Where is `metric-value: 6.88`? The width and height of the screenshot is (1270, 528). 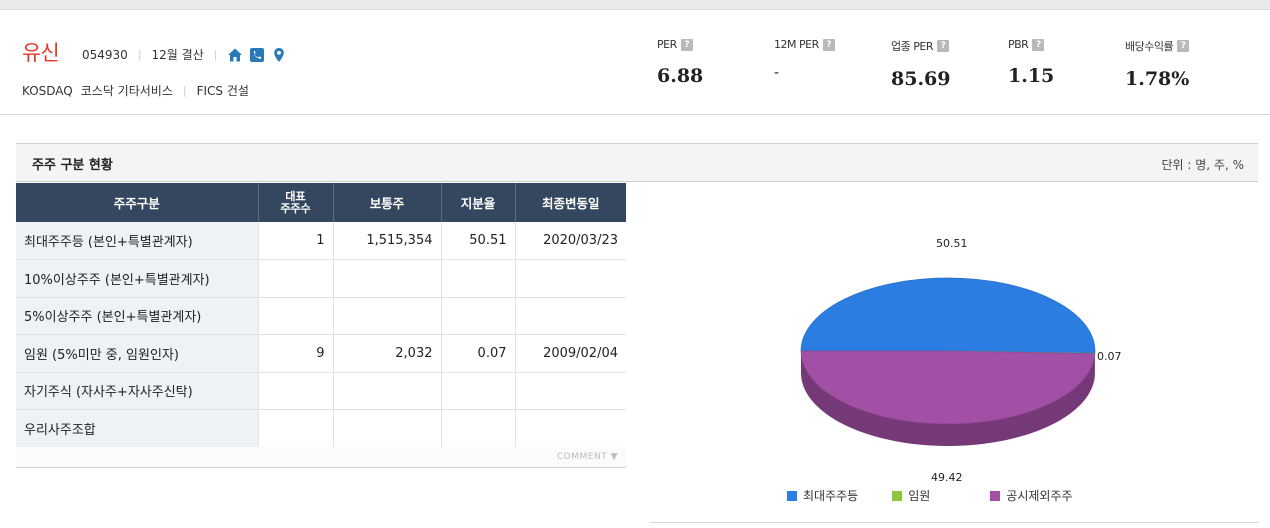 metric-value: 6.88 is located at coordinates (680, 76).